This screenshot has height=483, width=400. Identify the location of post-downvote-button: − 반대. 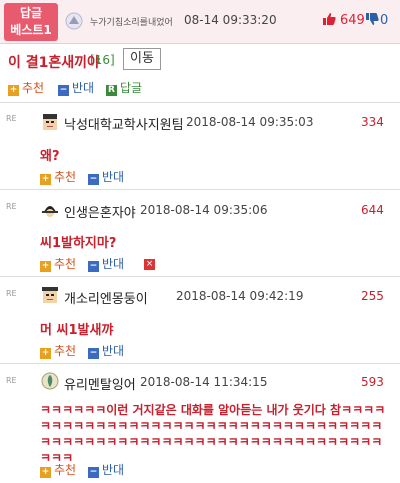
(76, 88).